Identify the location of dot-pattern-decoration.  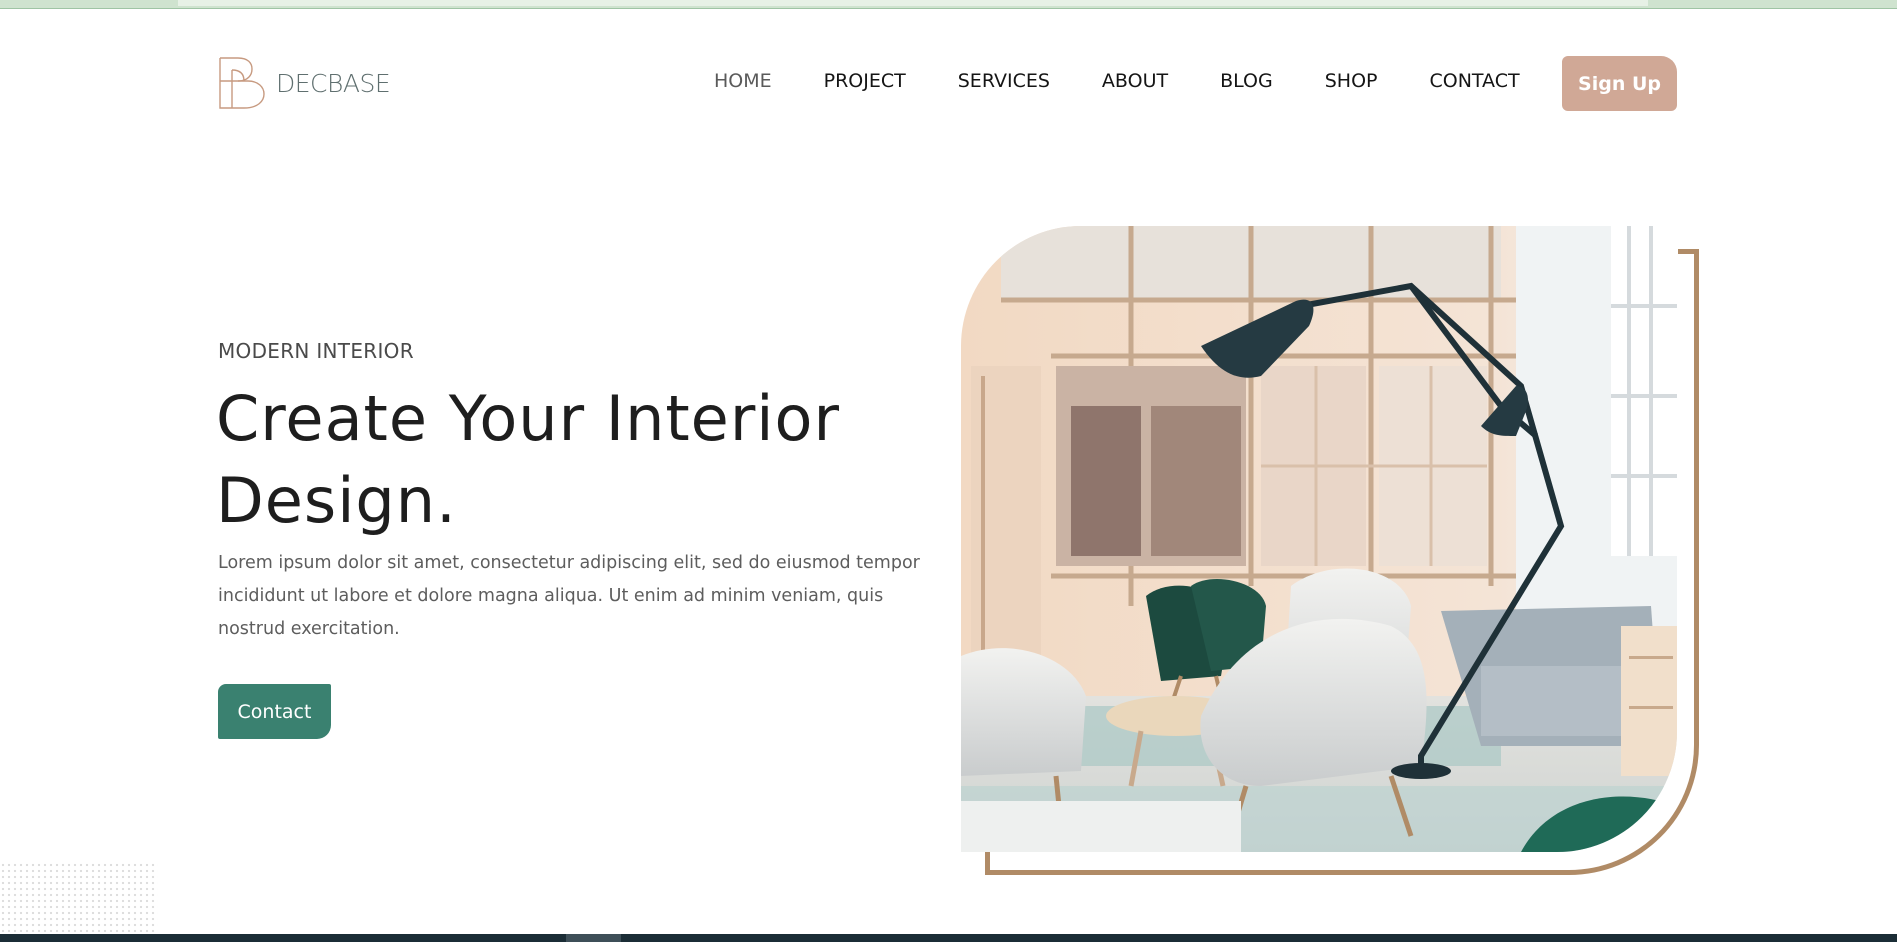
(79, 898).